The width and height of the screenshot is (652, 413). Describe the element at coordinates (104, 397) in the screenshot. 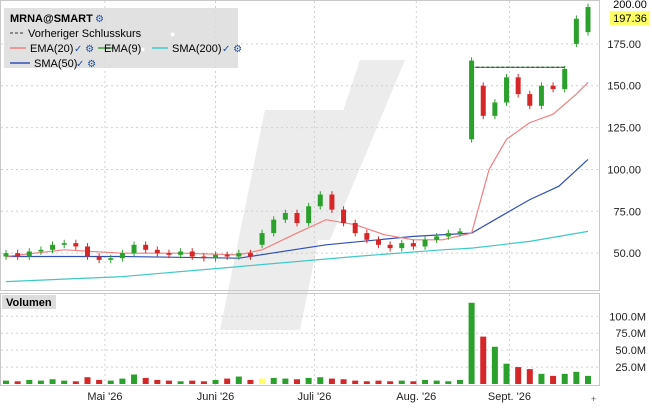

I see `time-tick-label: Mai '26` at that location.